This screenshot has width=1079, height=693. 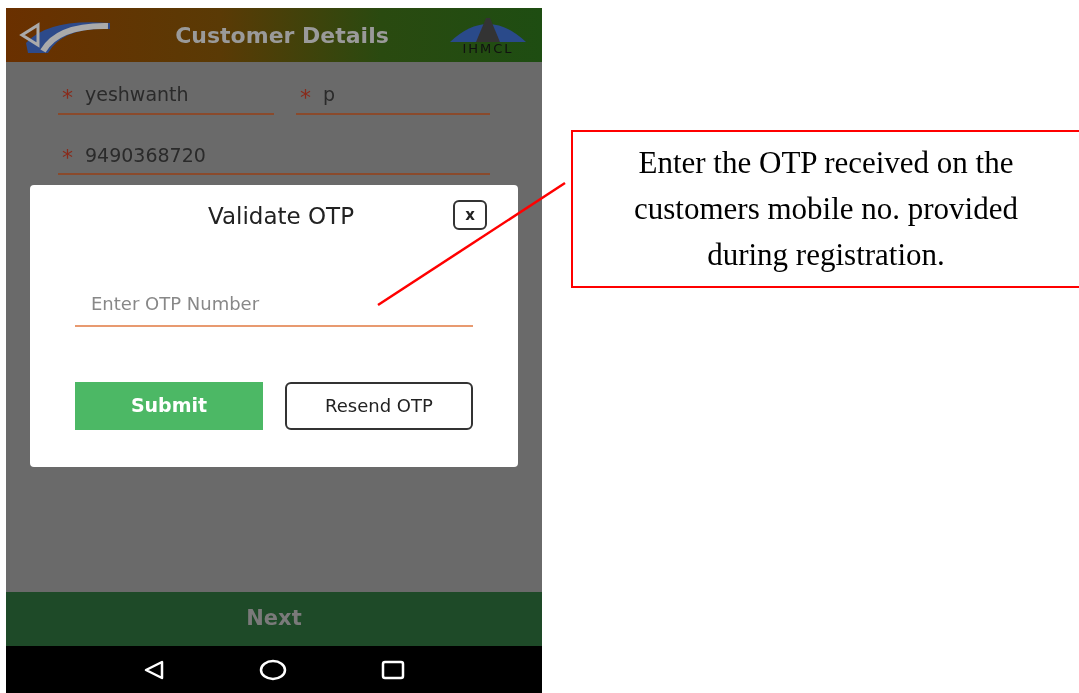 What do you see at coordinates (488, 48) in the screenshot?
I see `logo-text: IHMCL` at bounding box center [488, 48].